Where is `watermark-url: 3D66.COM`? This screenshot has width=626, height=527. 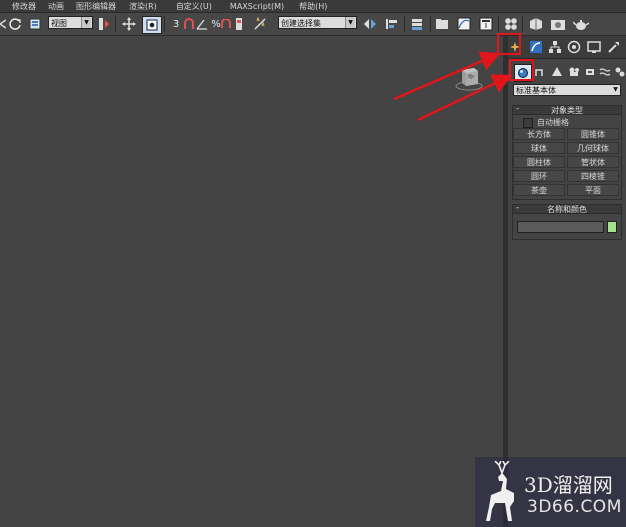 watermark-url: 3D66.COM is located at coordinates (574, 507).